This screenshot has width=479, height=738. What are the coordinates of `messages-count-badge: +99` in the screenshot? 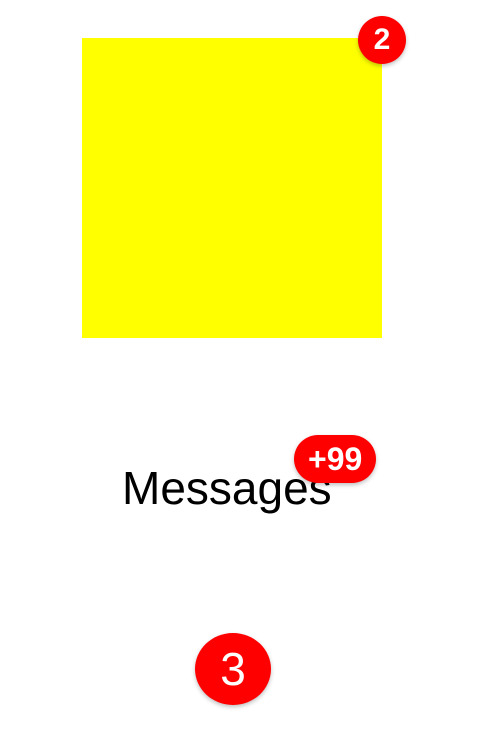 It's located at (335, 459).